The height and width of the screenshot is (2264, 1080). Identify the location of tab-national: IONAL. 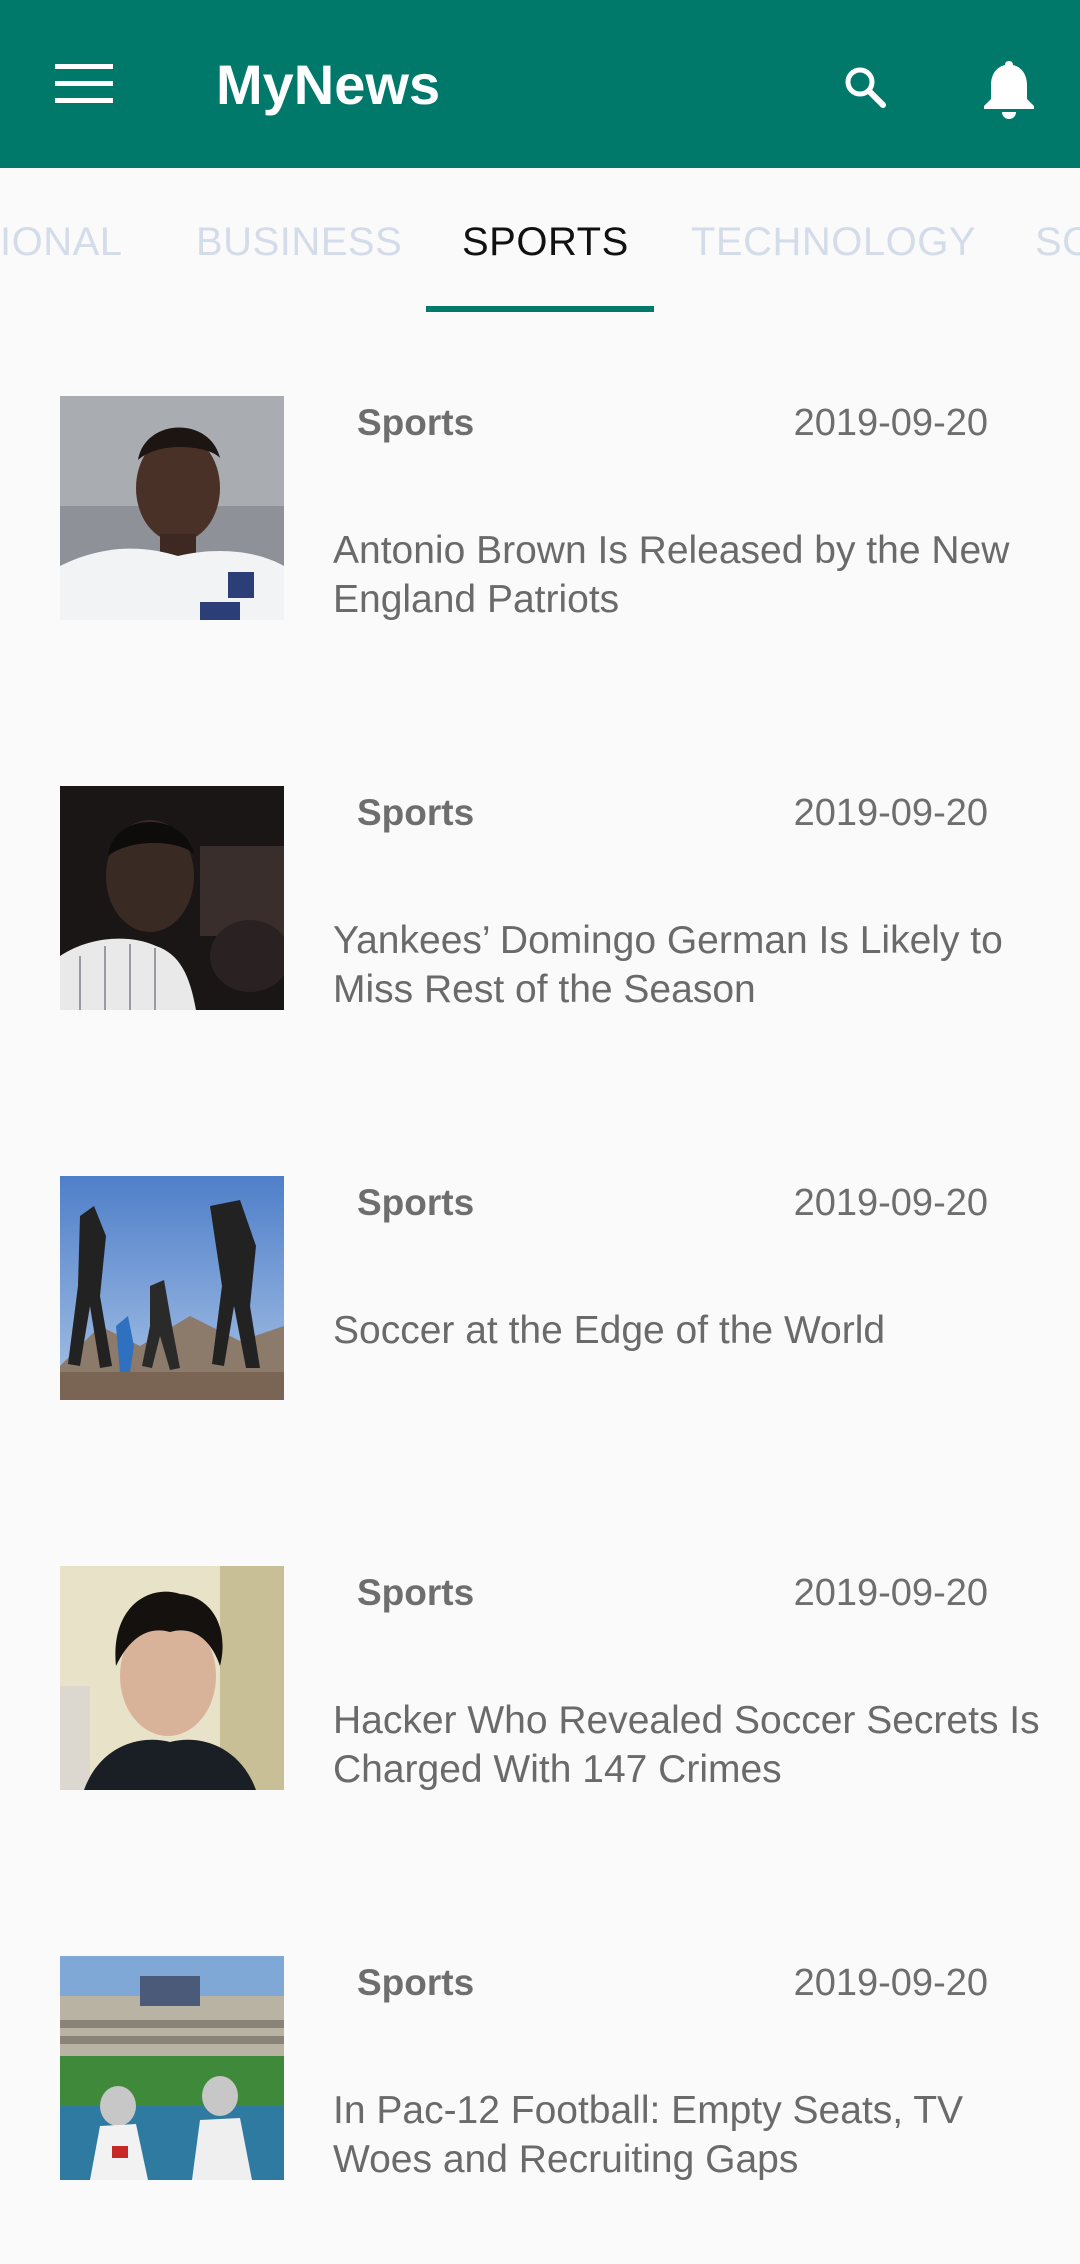
(61, 242).